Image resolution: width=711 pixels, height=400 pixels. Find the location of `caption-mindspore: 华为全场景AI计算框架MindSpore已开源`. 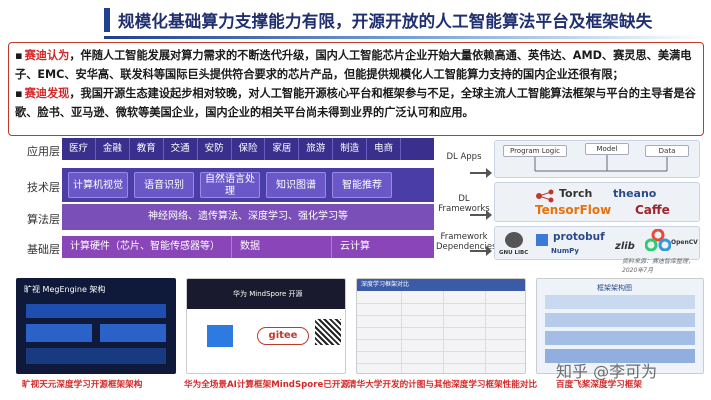

caption-mindspore: 华为全场景AI计算框架MindSpore已开源 is located at coordinates (267, 385).